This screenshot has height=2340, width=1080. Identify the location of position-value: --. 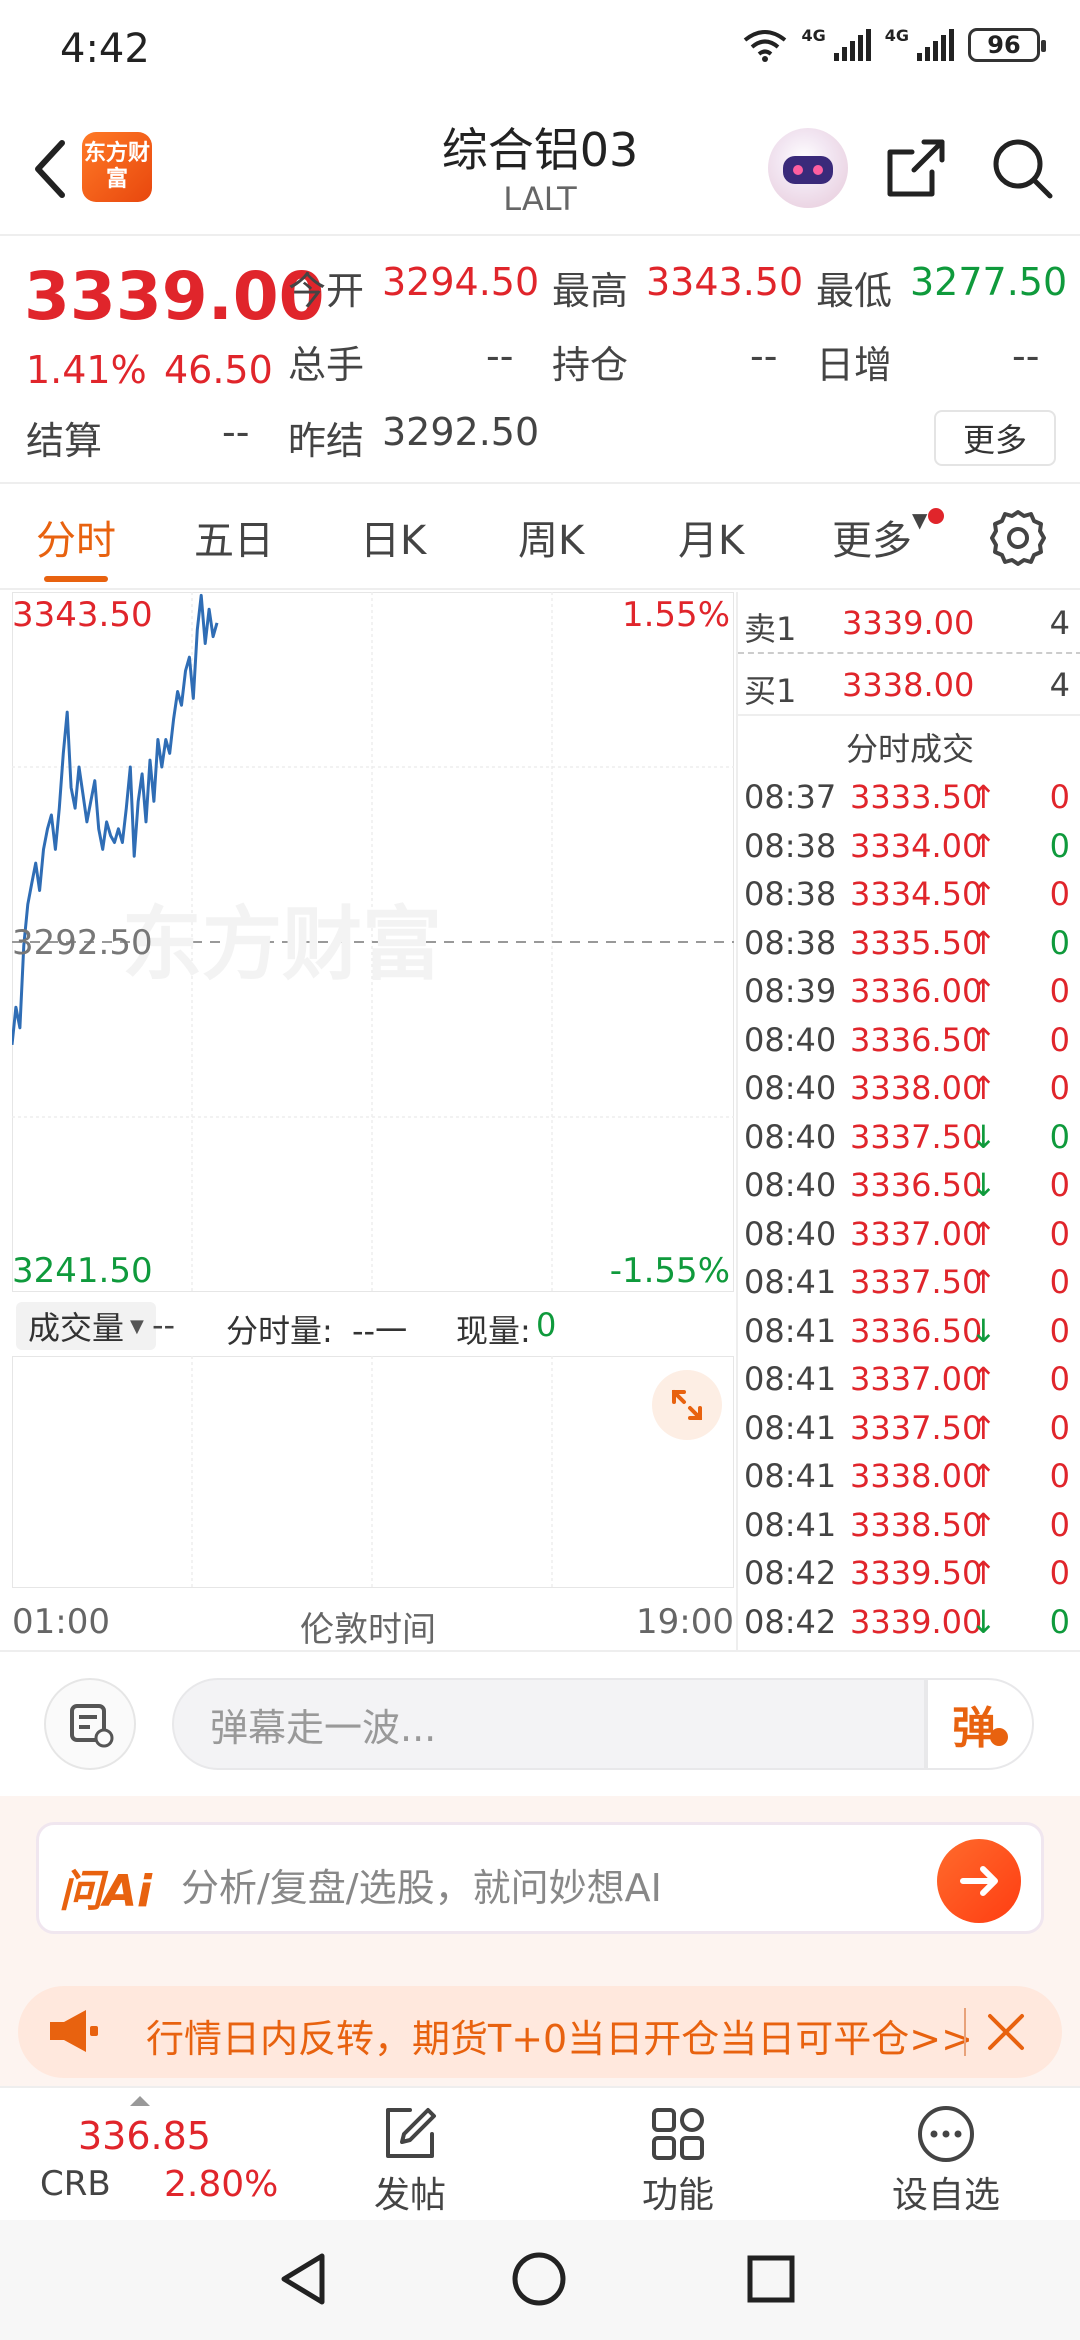
(764, 356).